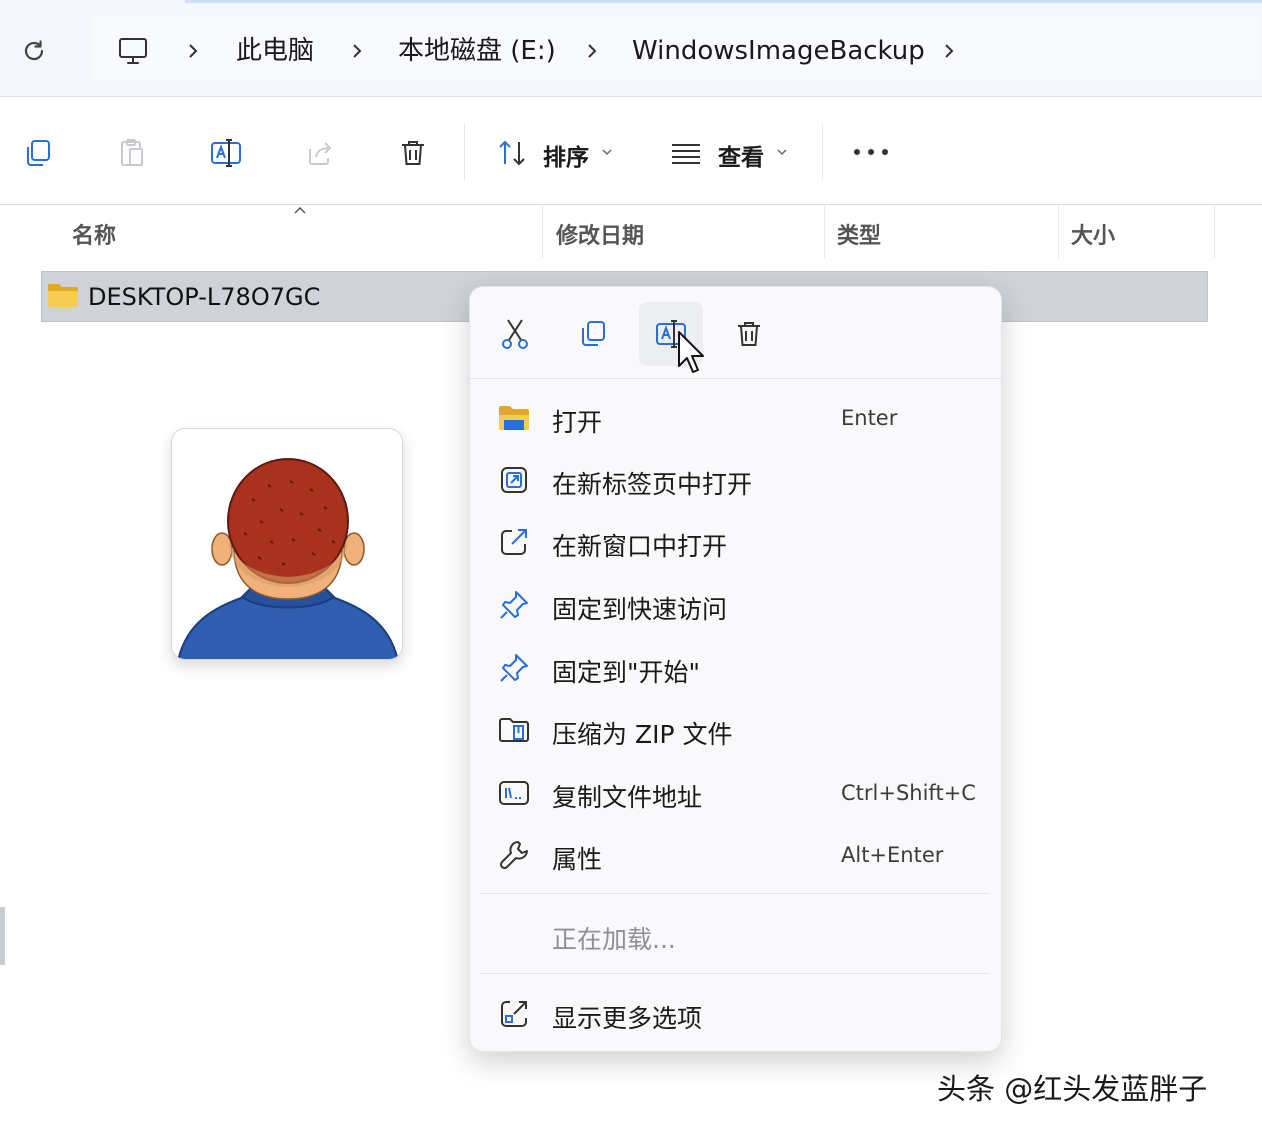 This screenshot has width=1262, height=1130. Describe the element at coordinates (300, 210) in the screenshot. I see `sort-ascending-icon` at that location.